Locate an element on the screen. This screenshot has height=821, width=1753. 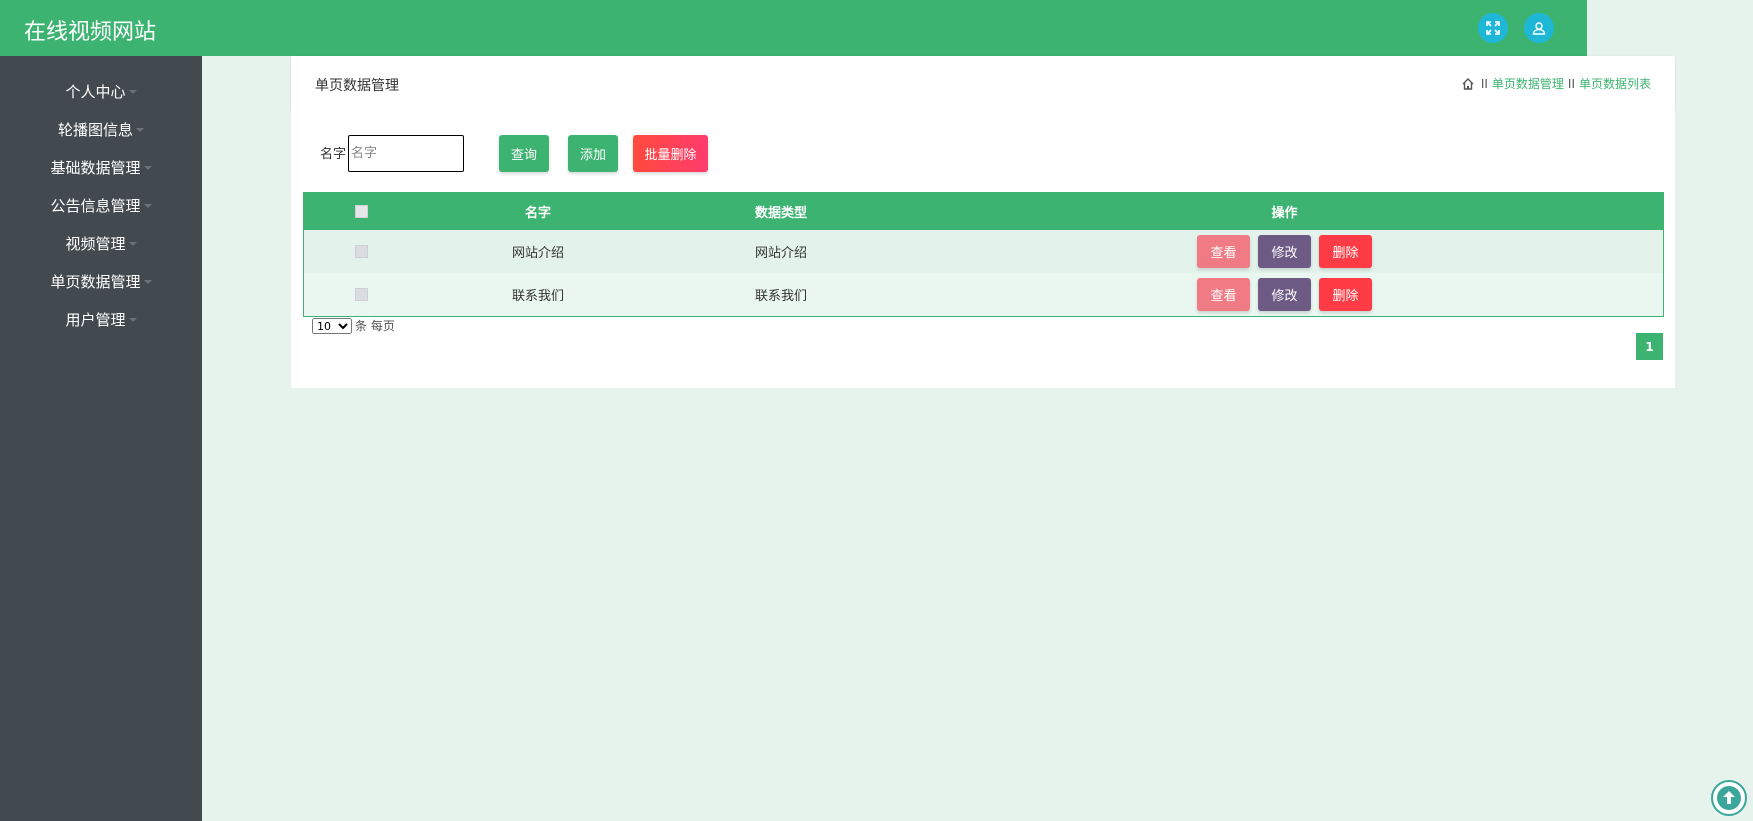
table-header: 名字 数据类型 操作 is located at coordinates (983, 211).